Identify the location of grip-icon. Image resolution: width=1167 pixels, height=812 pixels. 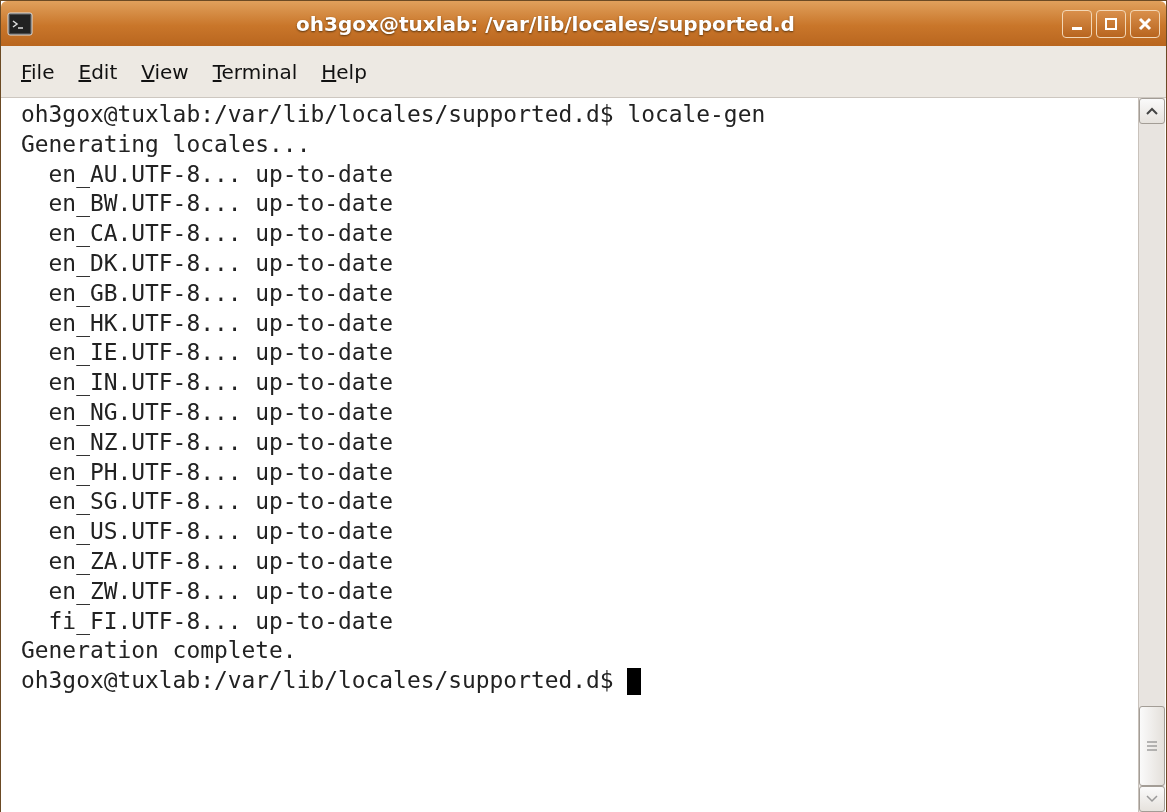
(1152, 746).